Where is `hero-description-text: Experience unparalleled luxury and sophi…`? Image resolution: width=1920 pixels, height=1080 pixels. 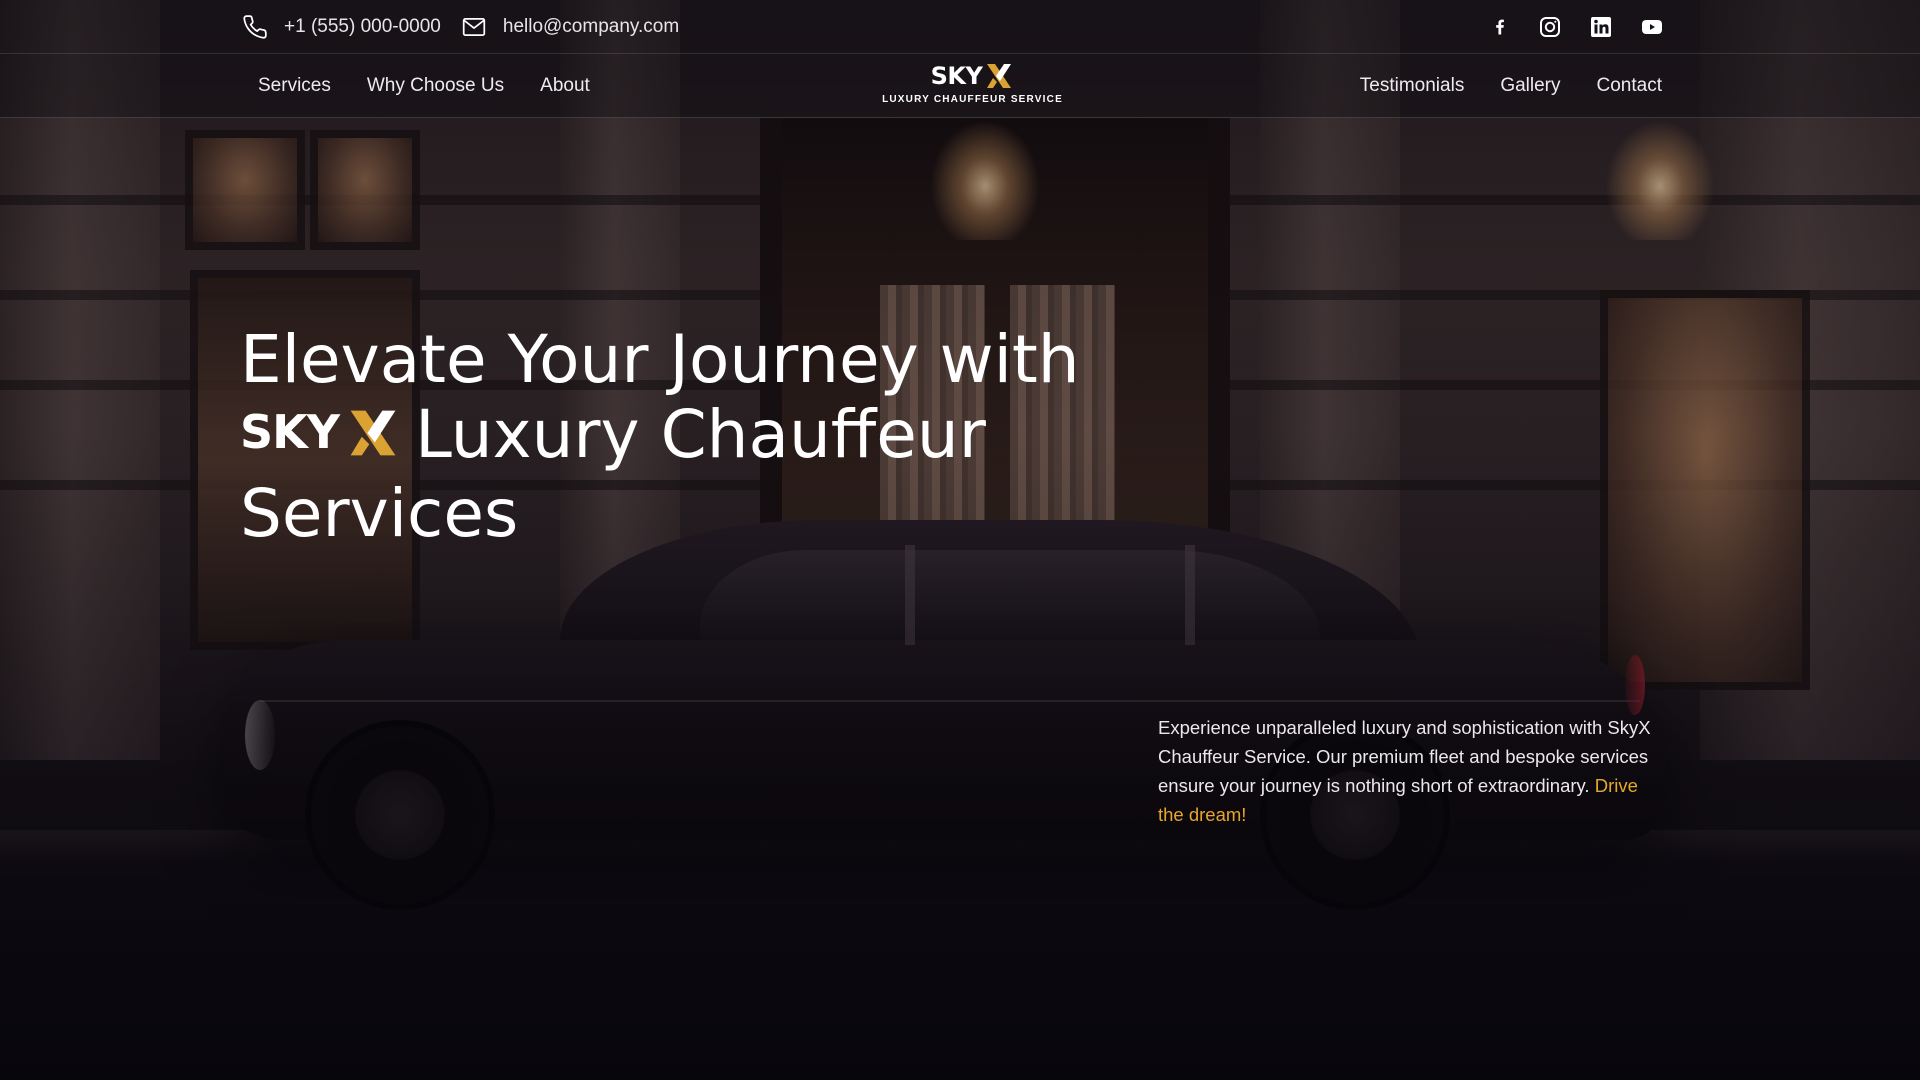 hero-description-text: Experience unparalleled luxury and sophi… is located at coordinates (1404, 756).